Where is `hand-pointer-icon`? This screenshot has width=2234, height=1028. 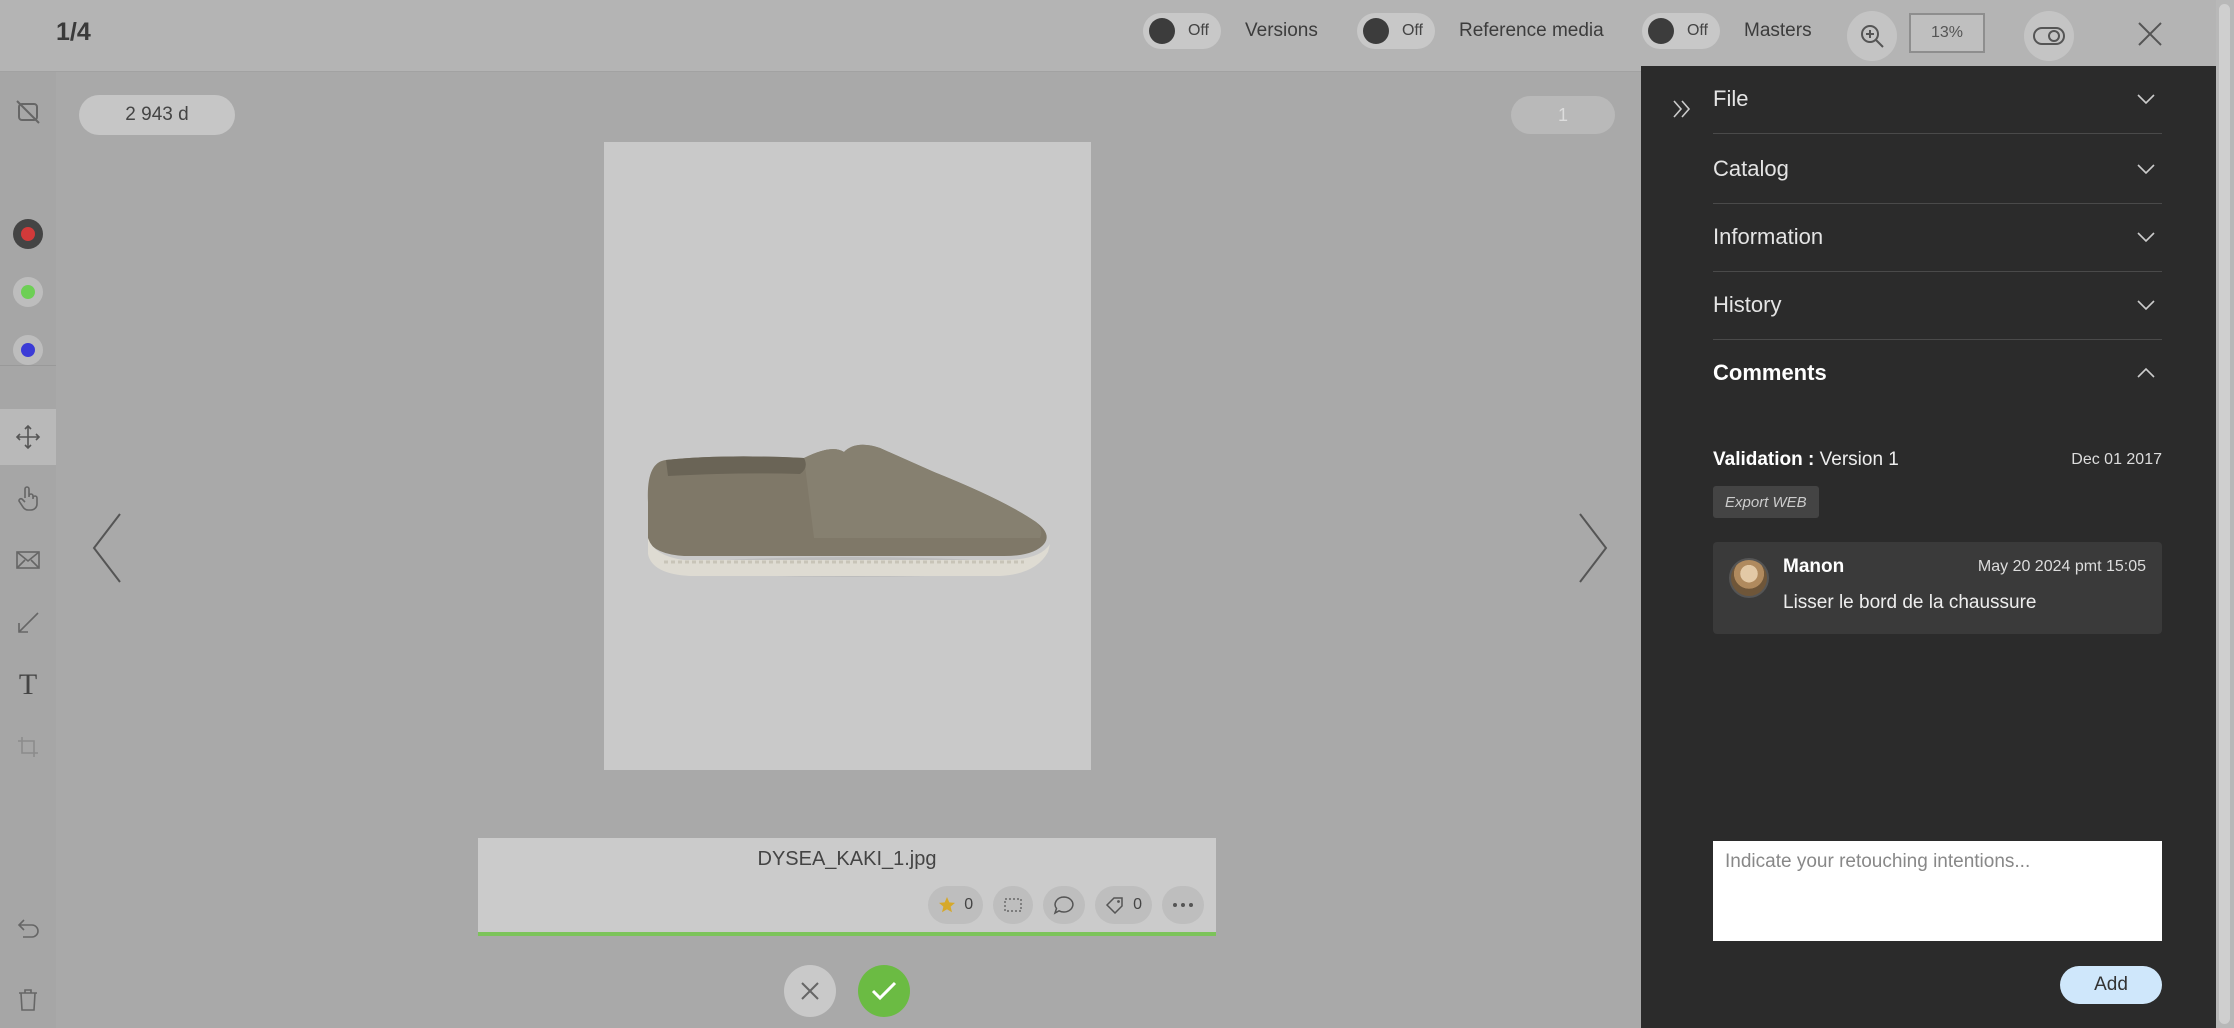 hand-pointer-icon is located at coordinates (28, 498).